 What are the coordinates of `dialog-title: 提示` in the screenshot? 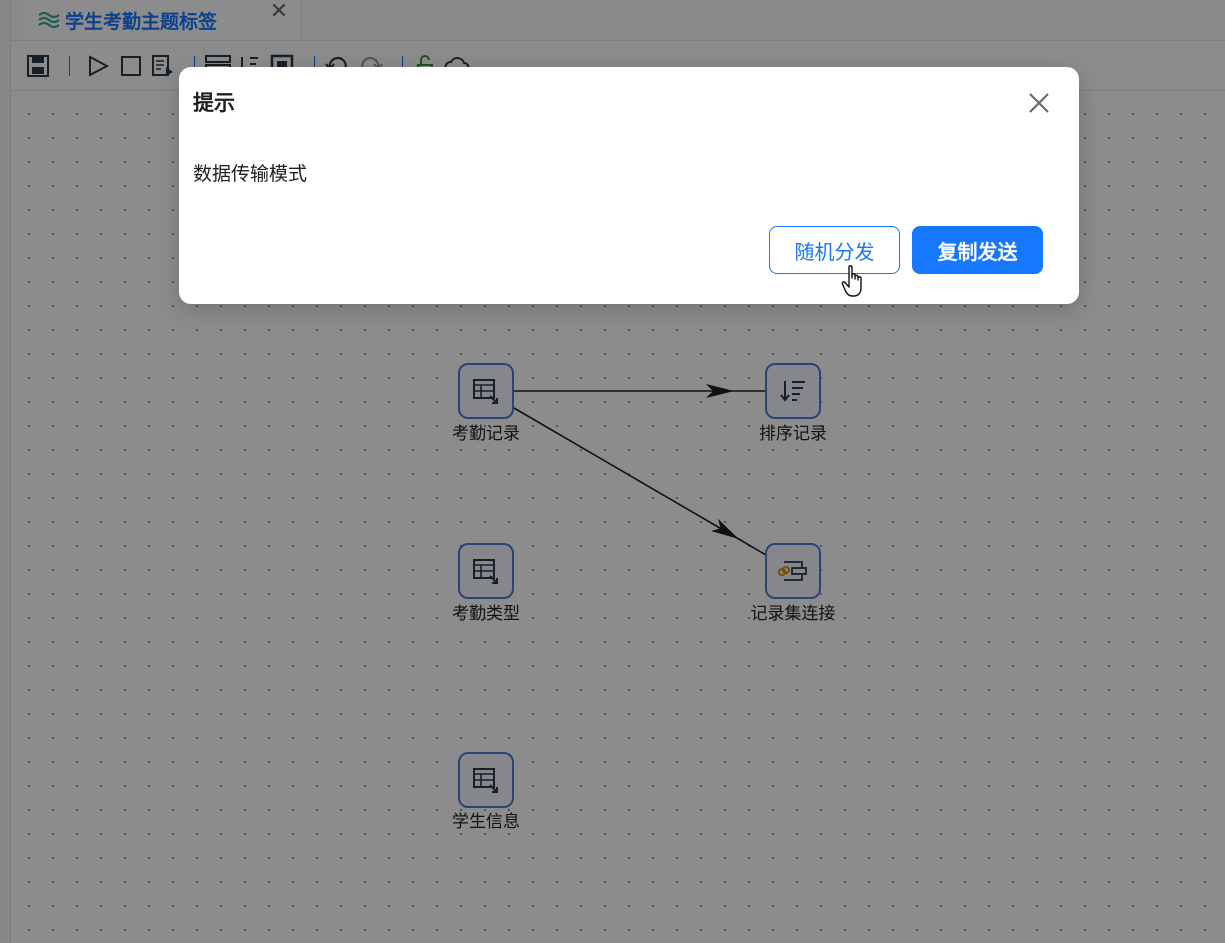 It's located at (214, 103).